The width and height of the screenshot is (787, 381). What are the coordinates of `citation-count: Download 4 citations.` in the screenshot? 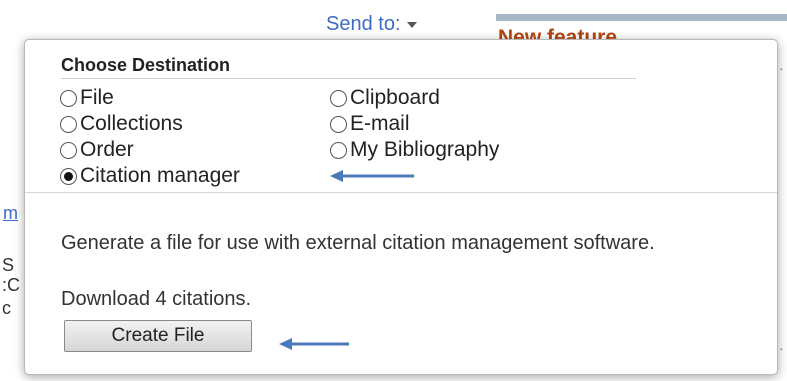 It's located at (156, 299).